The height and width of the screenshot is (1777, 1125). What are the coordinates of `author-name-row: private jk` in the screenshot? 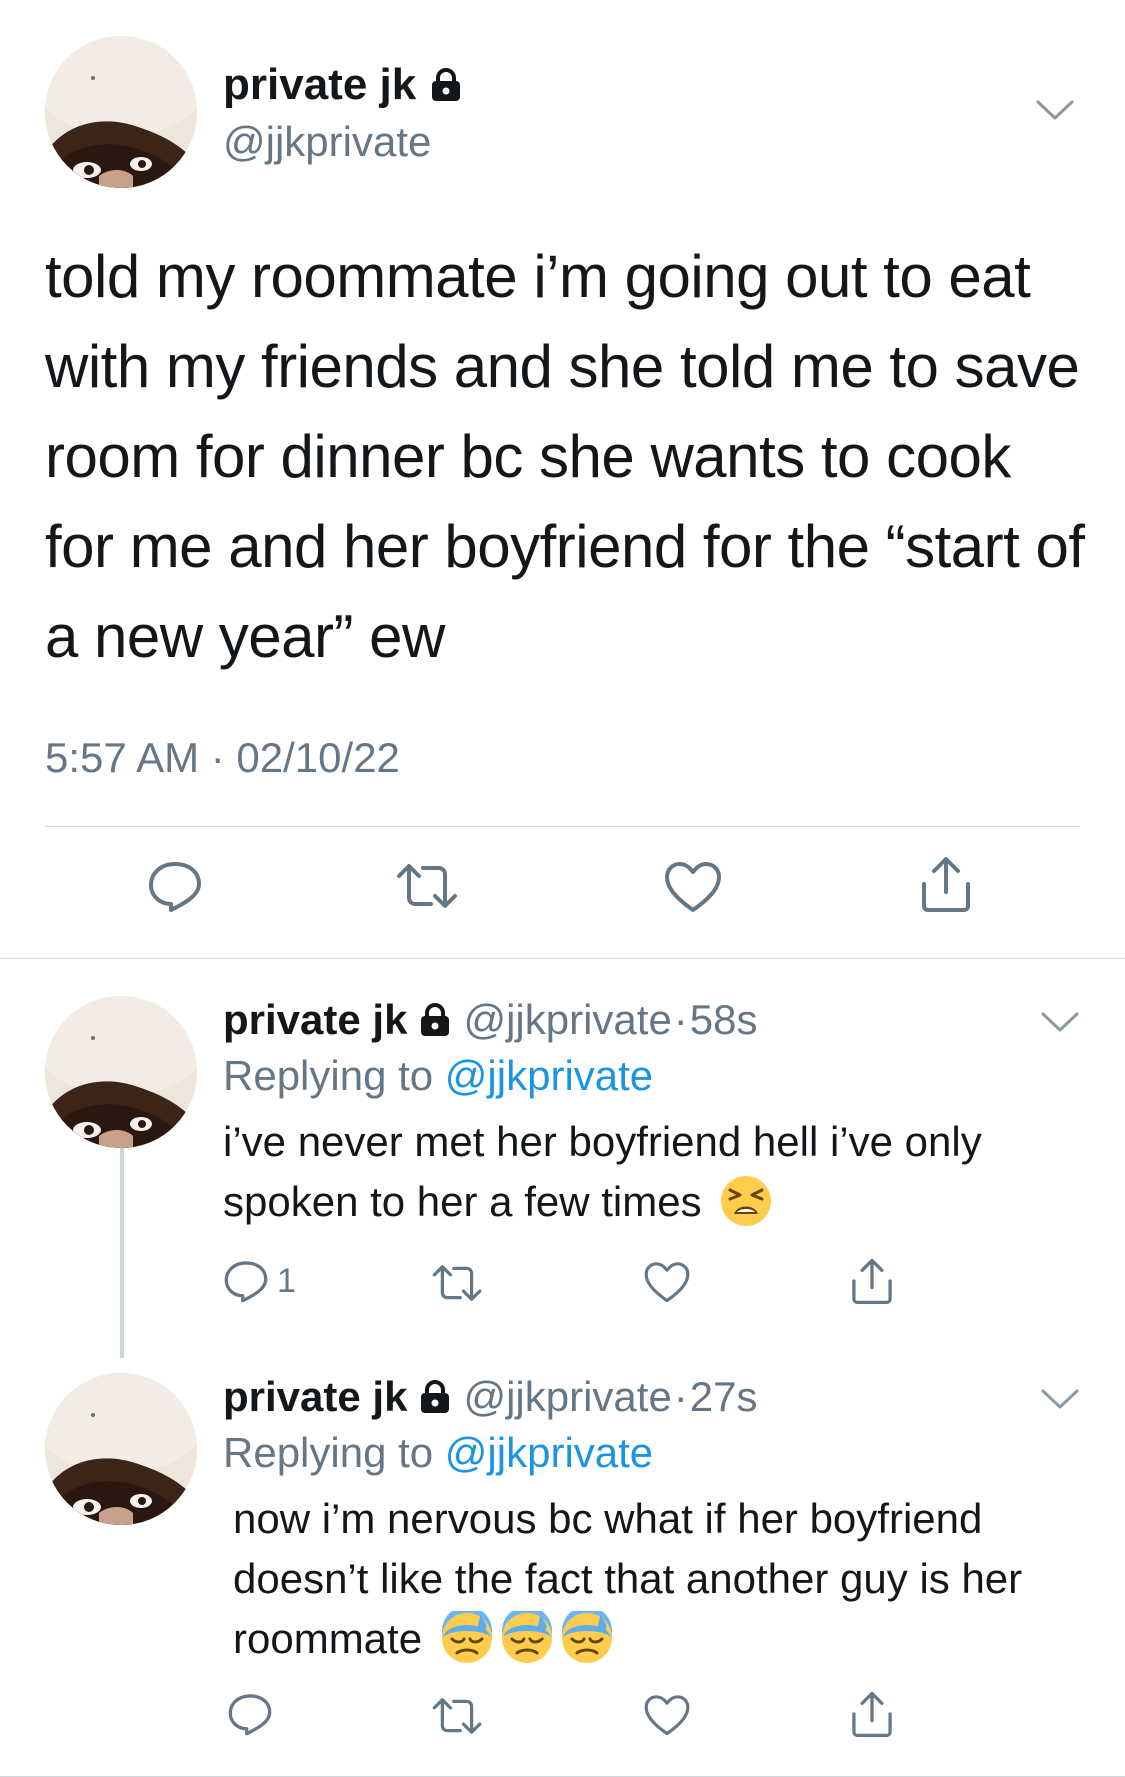 It's located at (343, 85).